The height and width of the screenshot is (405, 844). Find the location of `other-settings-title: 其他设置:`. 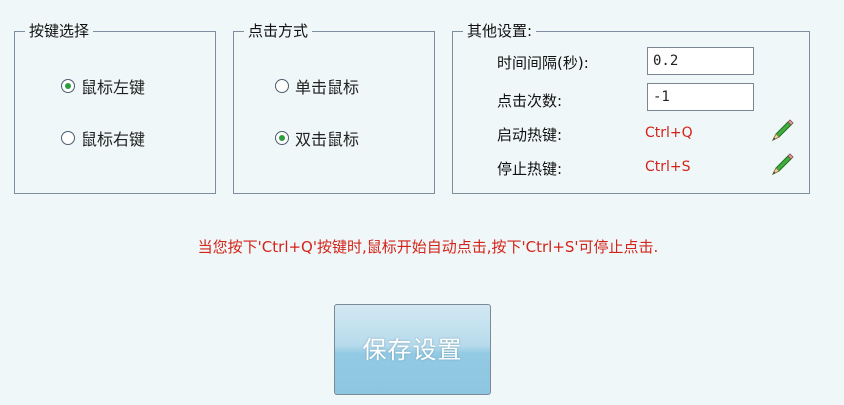

other-settings-title: 其他设置: is located at coordinates (500, 31).